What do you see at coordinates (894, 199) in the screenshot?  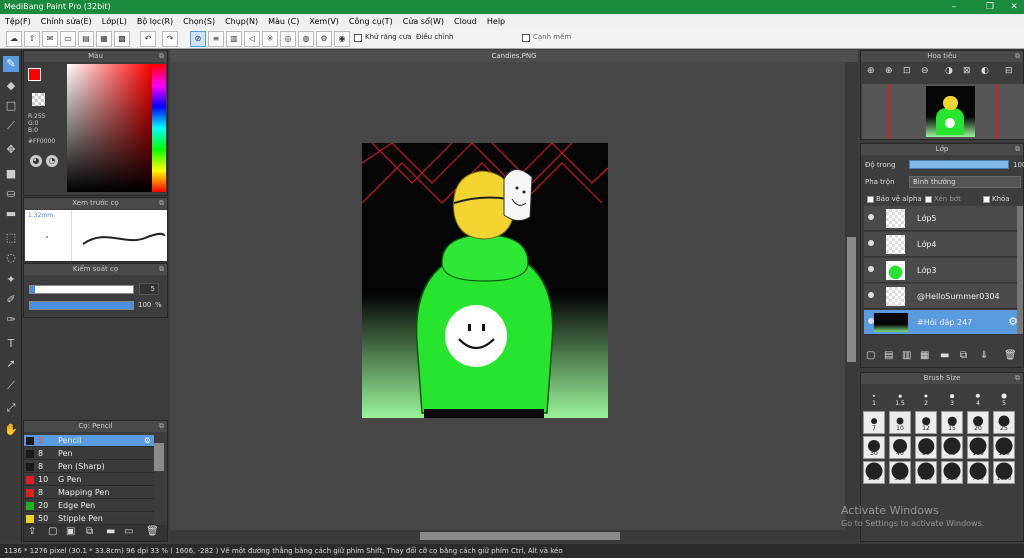 I see `protect-alpha-toggle: Bảo vệ alpha` at bounding box center [894, 199].